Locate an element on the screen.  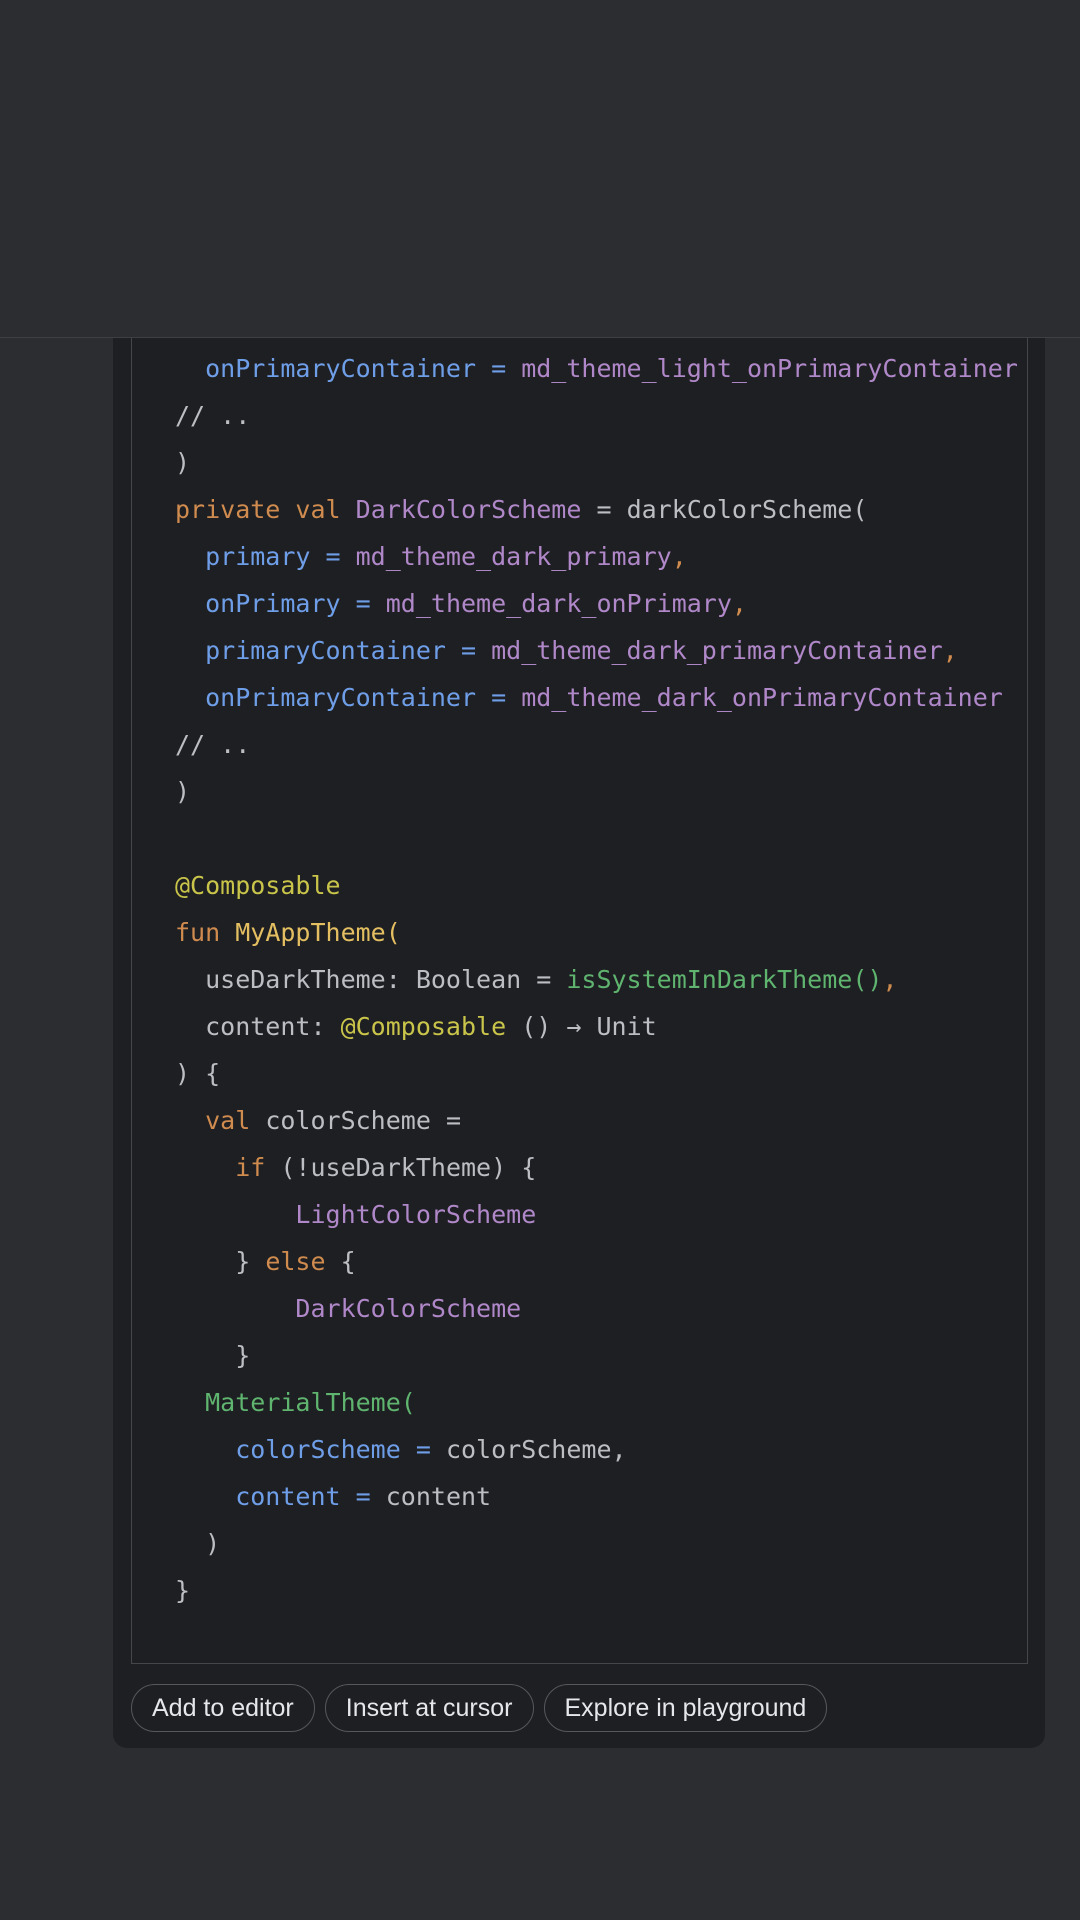
code-token: LightColorScheme is located at coordinates (416, 1214).